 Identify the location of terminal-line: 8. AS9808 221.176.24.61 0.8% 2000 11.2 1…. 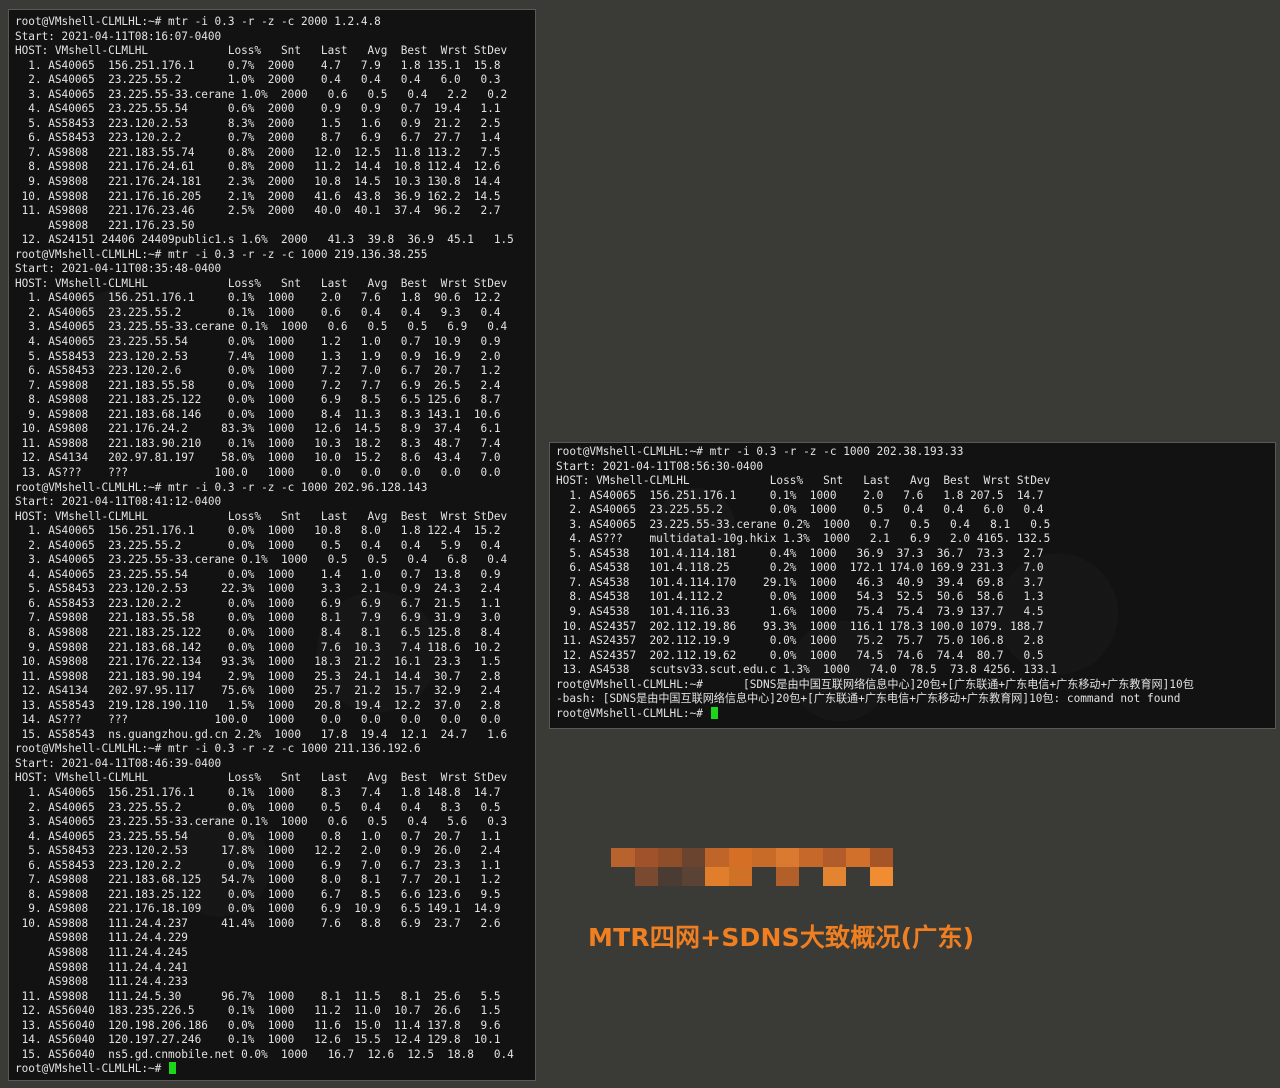
(258, 167).